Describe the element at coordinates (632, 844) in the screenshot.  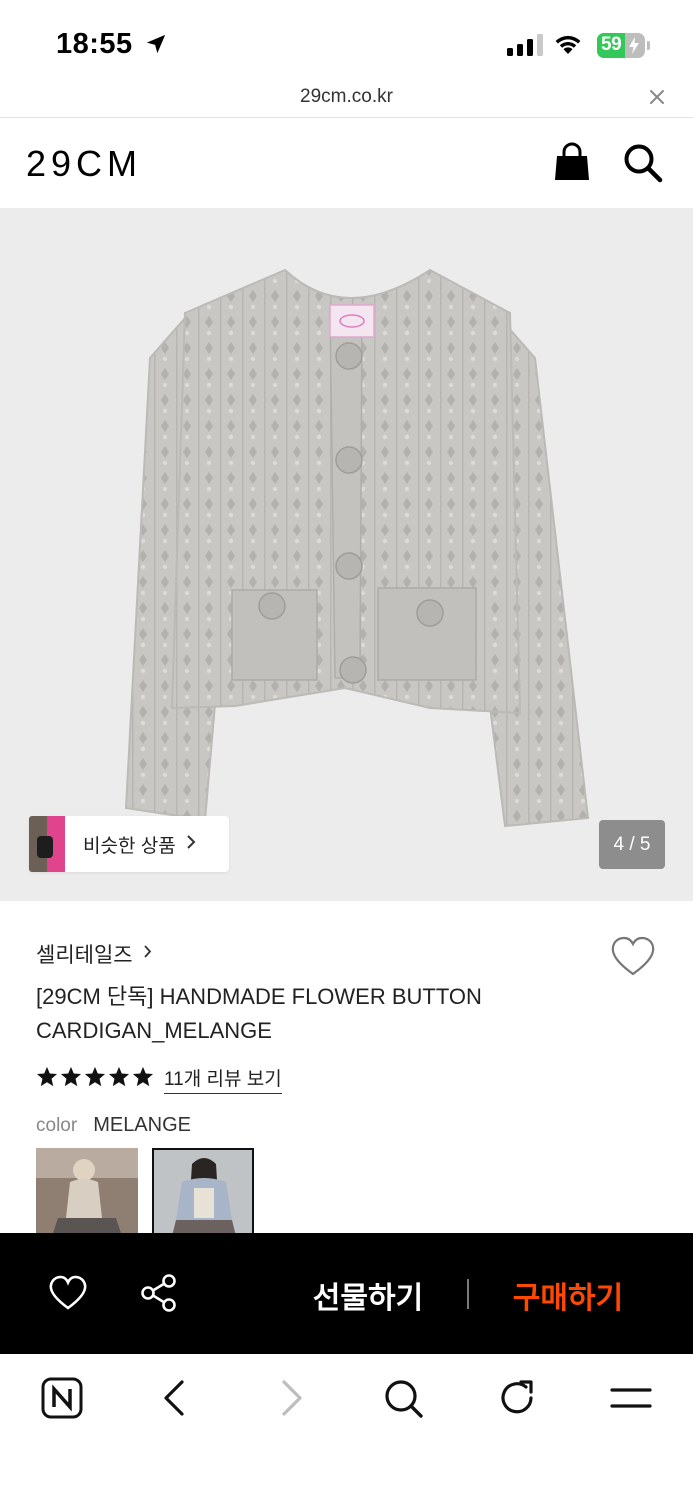
I see `image-page-indicator: 4 / 5` at that location.